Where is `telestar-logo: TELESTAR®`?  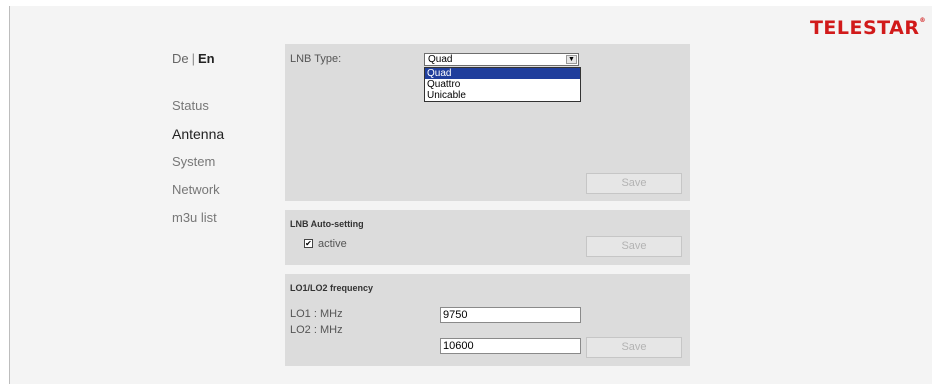
telestar-logo: TELESTAR® is located at coordinates (868, 28).